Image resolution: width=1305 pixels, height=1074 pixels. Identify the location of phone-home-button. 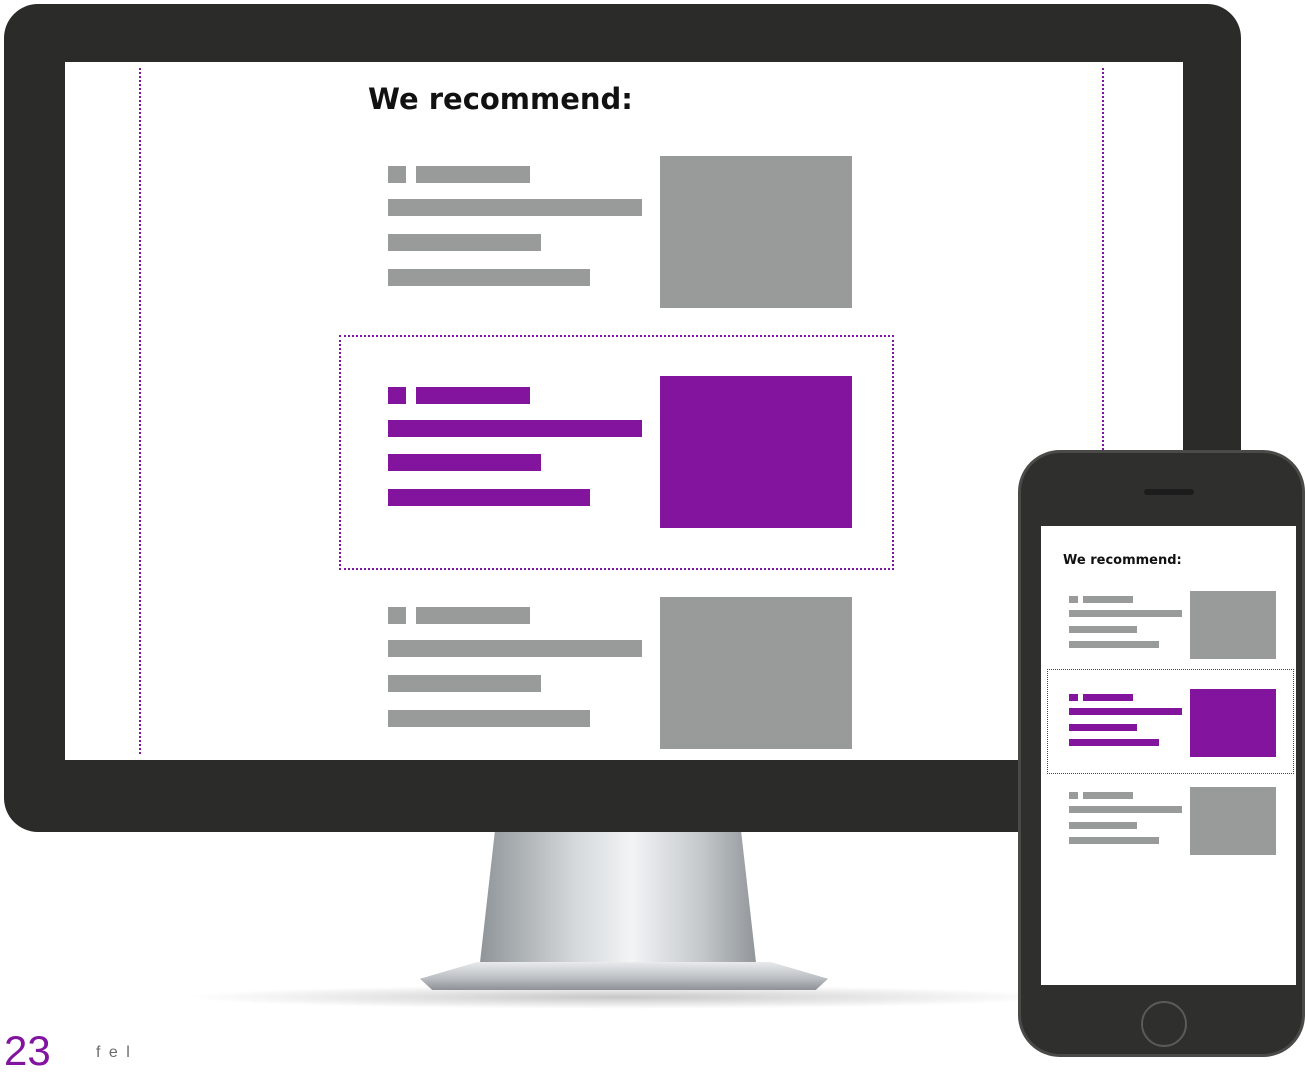
(1164, 1024).